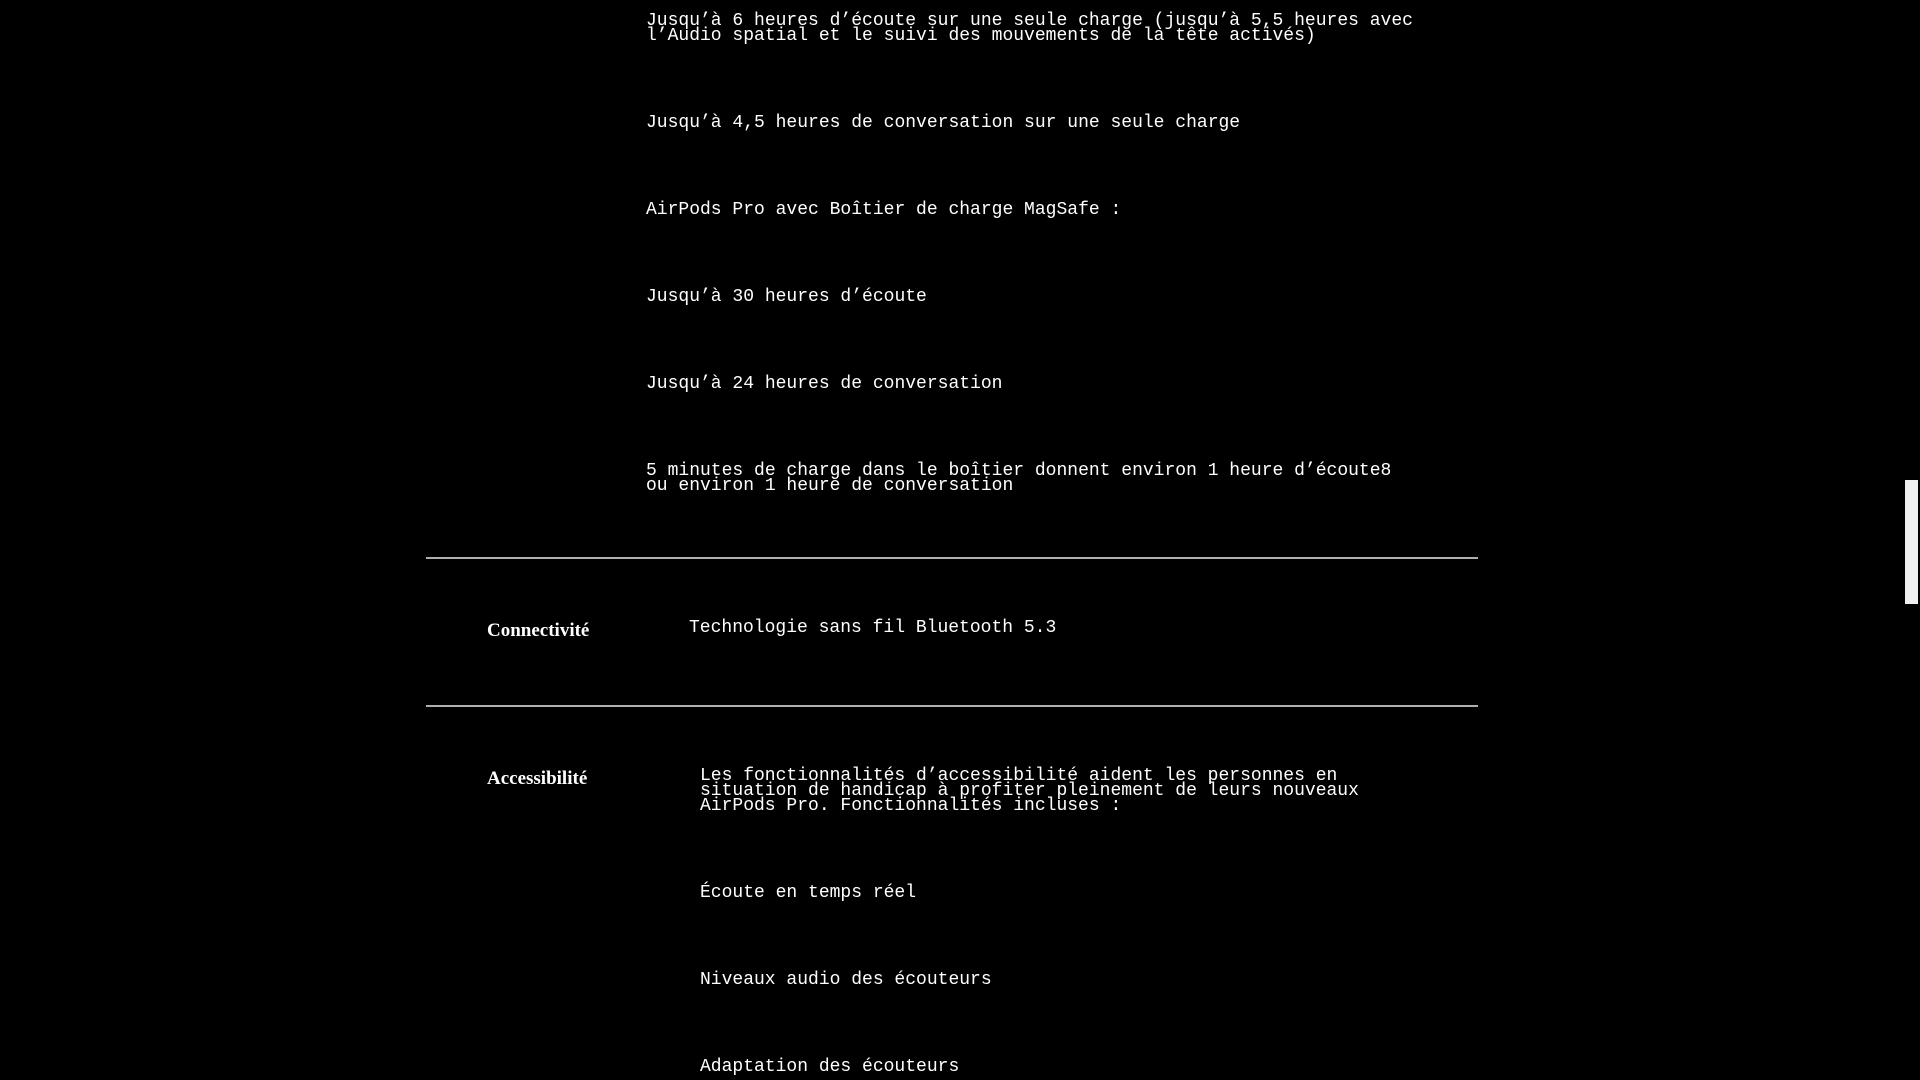  What do you see at coordinates (824, 384) in the screenshot?
I see `battery-line-talk-total: Jusqu’à 24 heures de conversation` at bounding box center [824, 384].